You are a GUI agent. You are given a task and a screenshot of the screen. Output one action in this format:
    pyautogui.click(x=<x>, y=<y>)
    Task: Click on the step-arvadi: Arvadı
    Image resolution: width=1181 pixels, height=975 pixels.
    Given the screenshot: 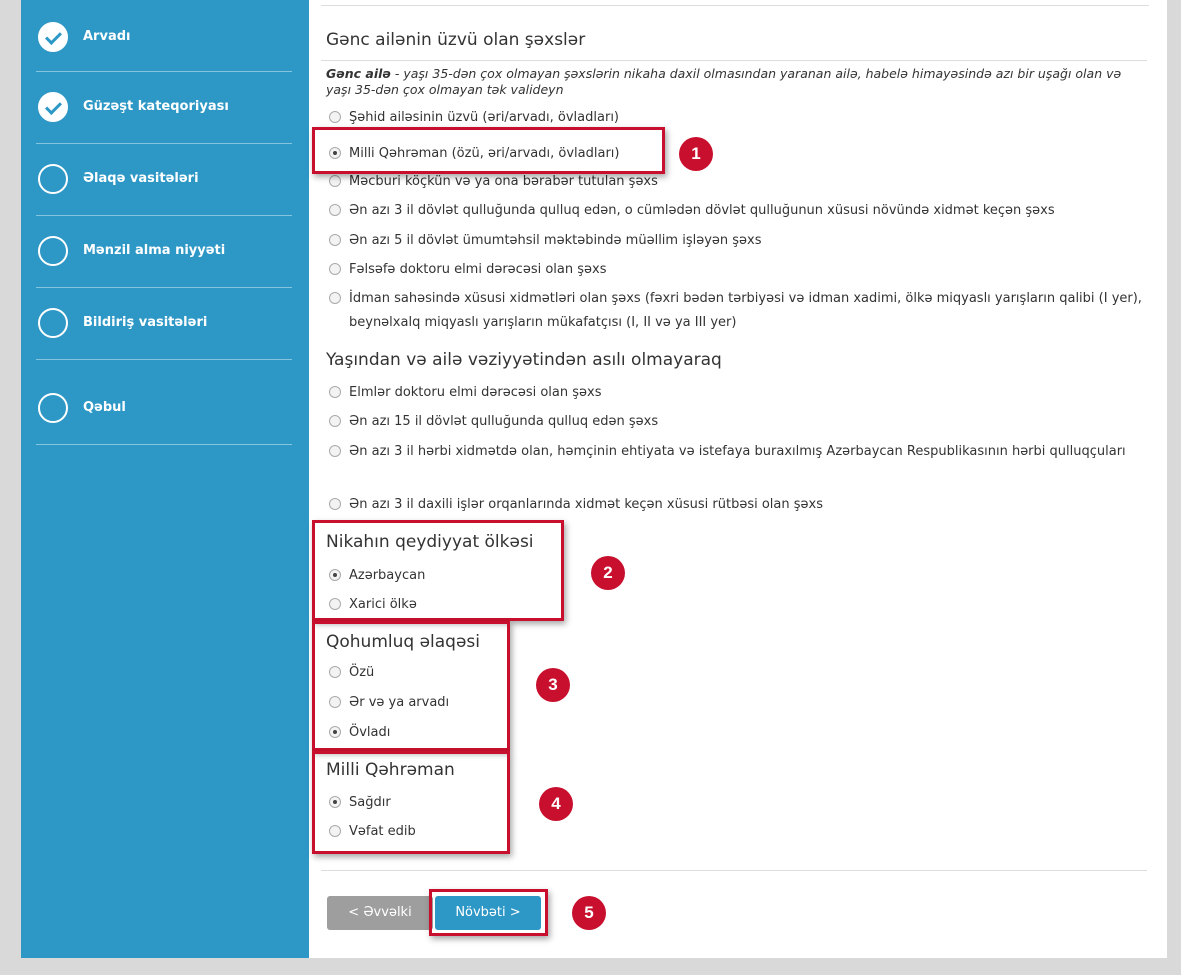 What is the action you would take?
    pyautogui.click(x=164, y=36)
    